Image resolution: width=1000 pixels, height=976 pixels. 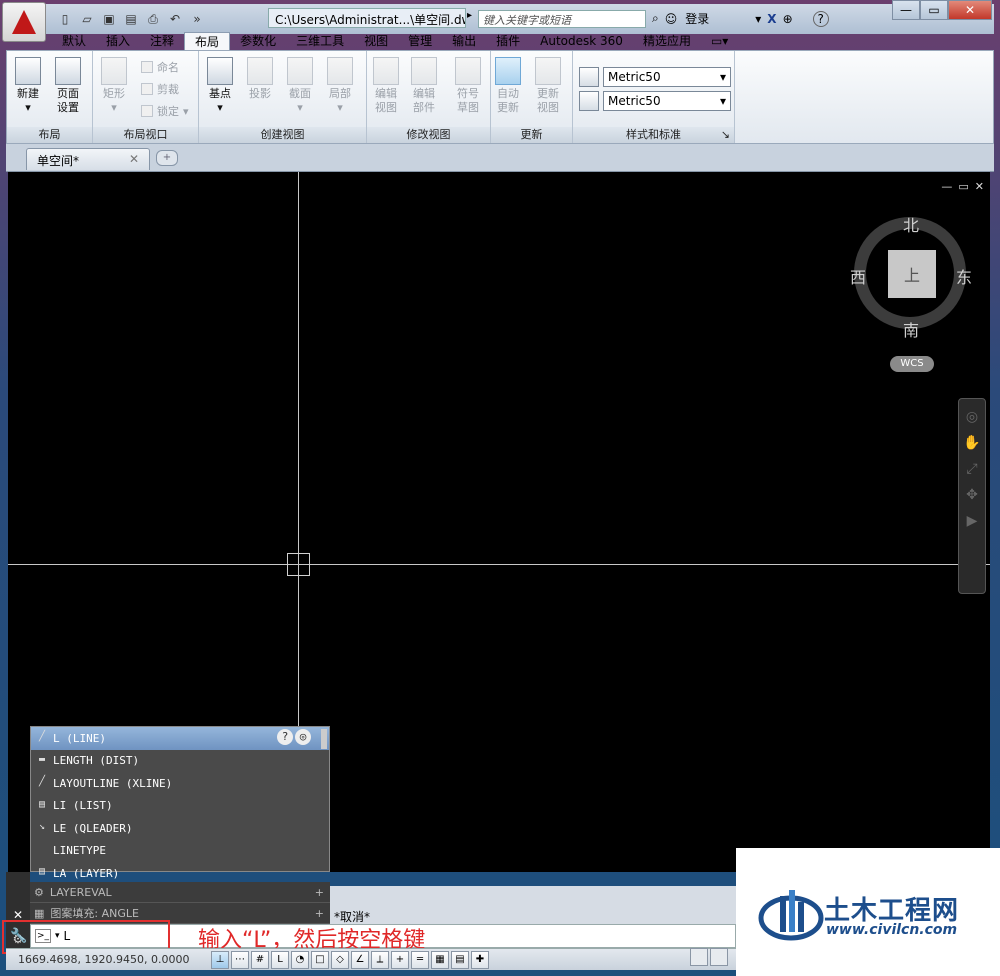 I want to click on close-icon: ✕, so click(x=970, y=10).